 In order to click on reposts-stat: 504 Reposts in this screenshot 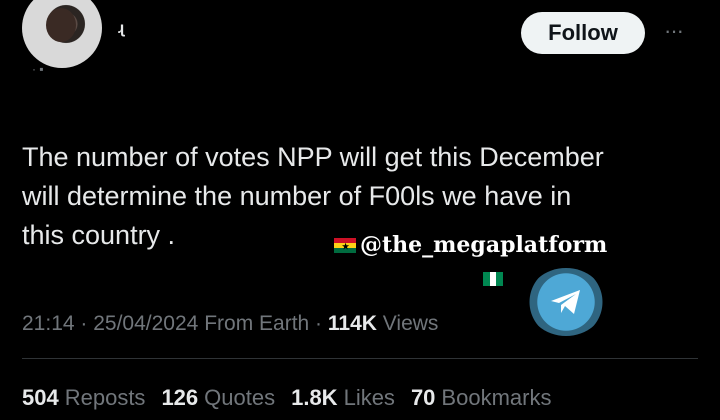, I will do `click(83, 398)`.